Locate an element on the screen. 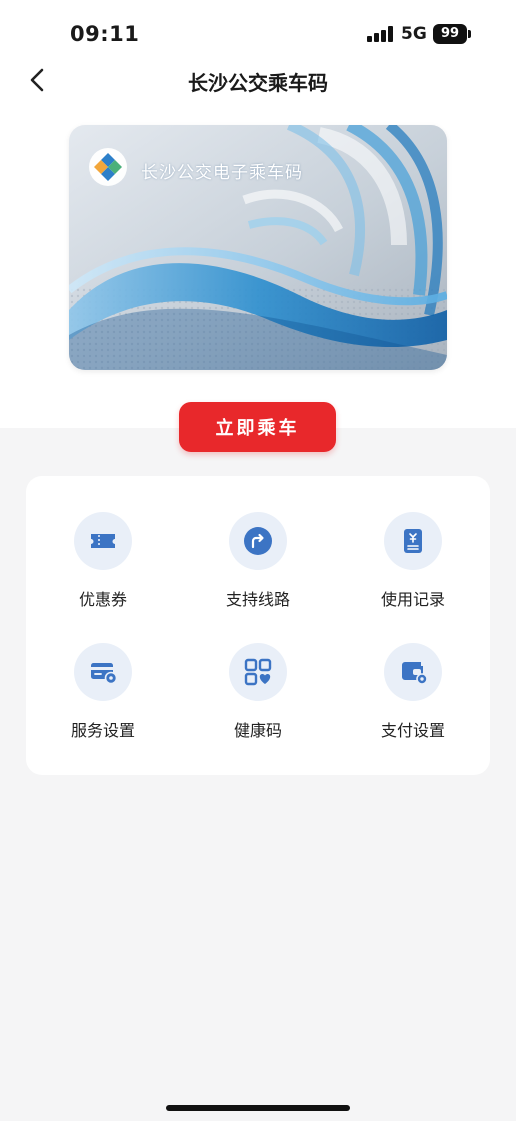  service-label: 服务设置 is located at coordinates (102, 730).